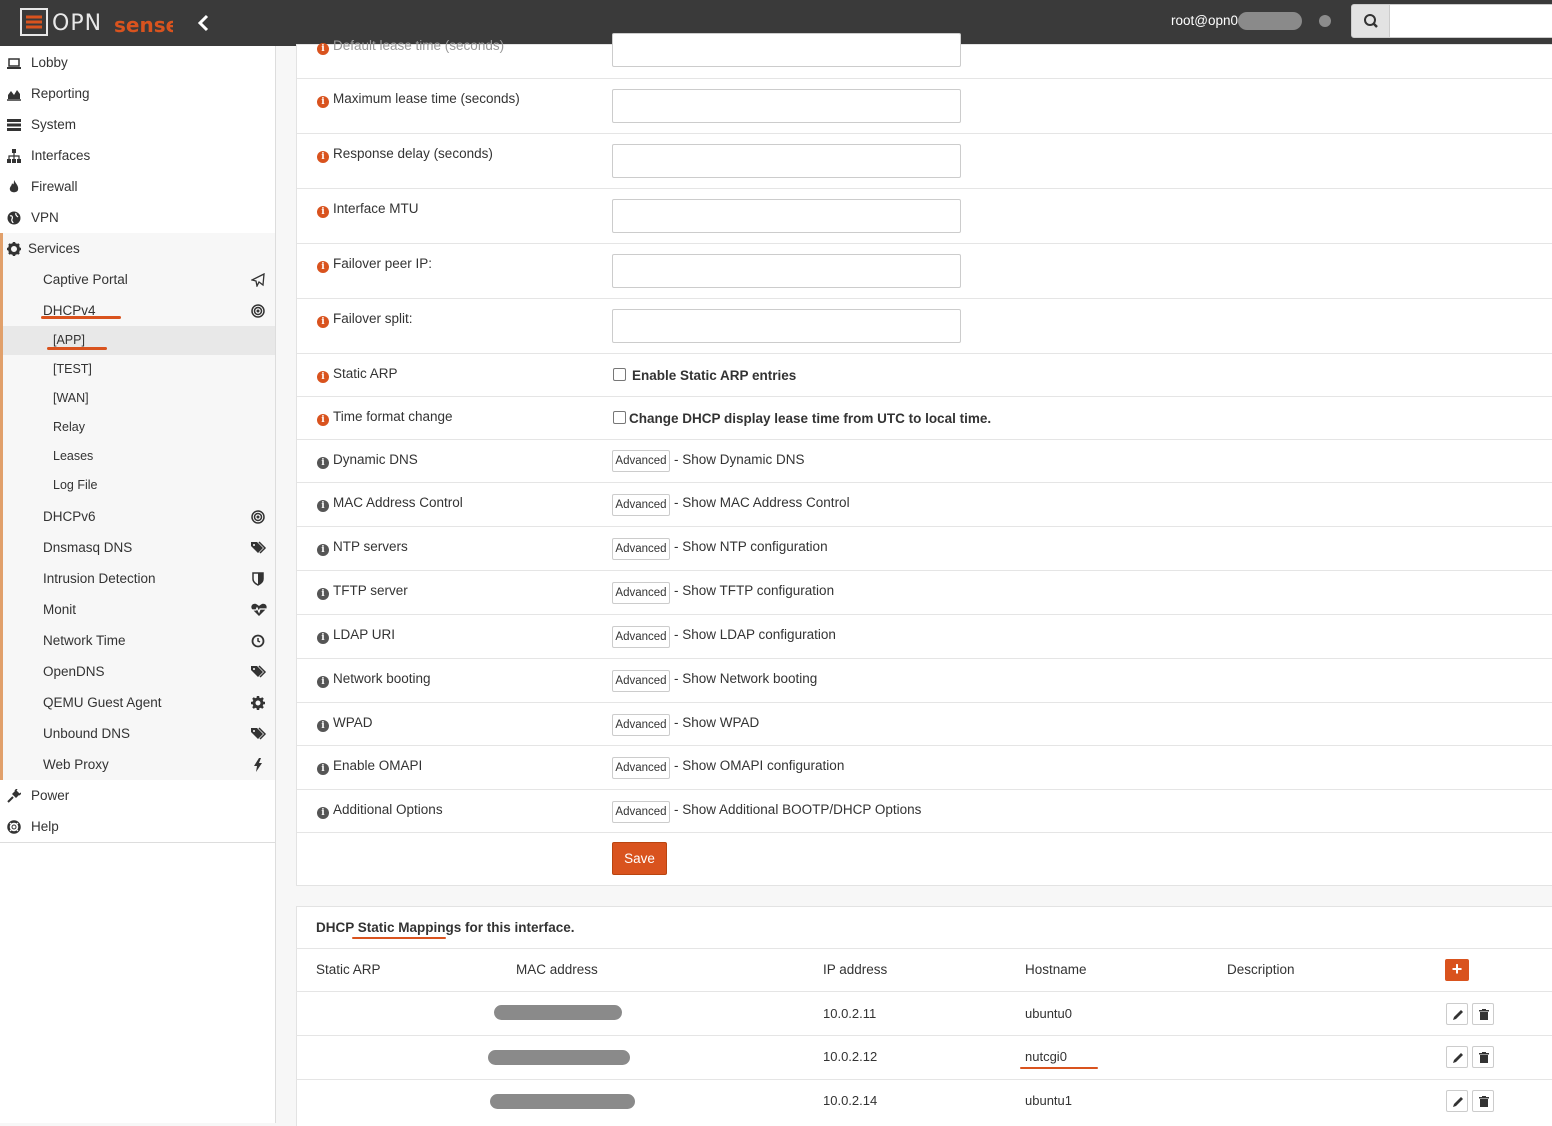  What do you see at coordinates (855, 969) in the screenshot?
I see `column-header-ip-address: IP address` at bounding box center [855, 969].